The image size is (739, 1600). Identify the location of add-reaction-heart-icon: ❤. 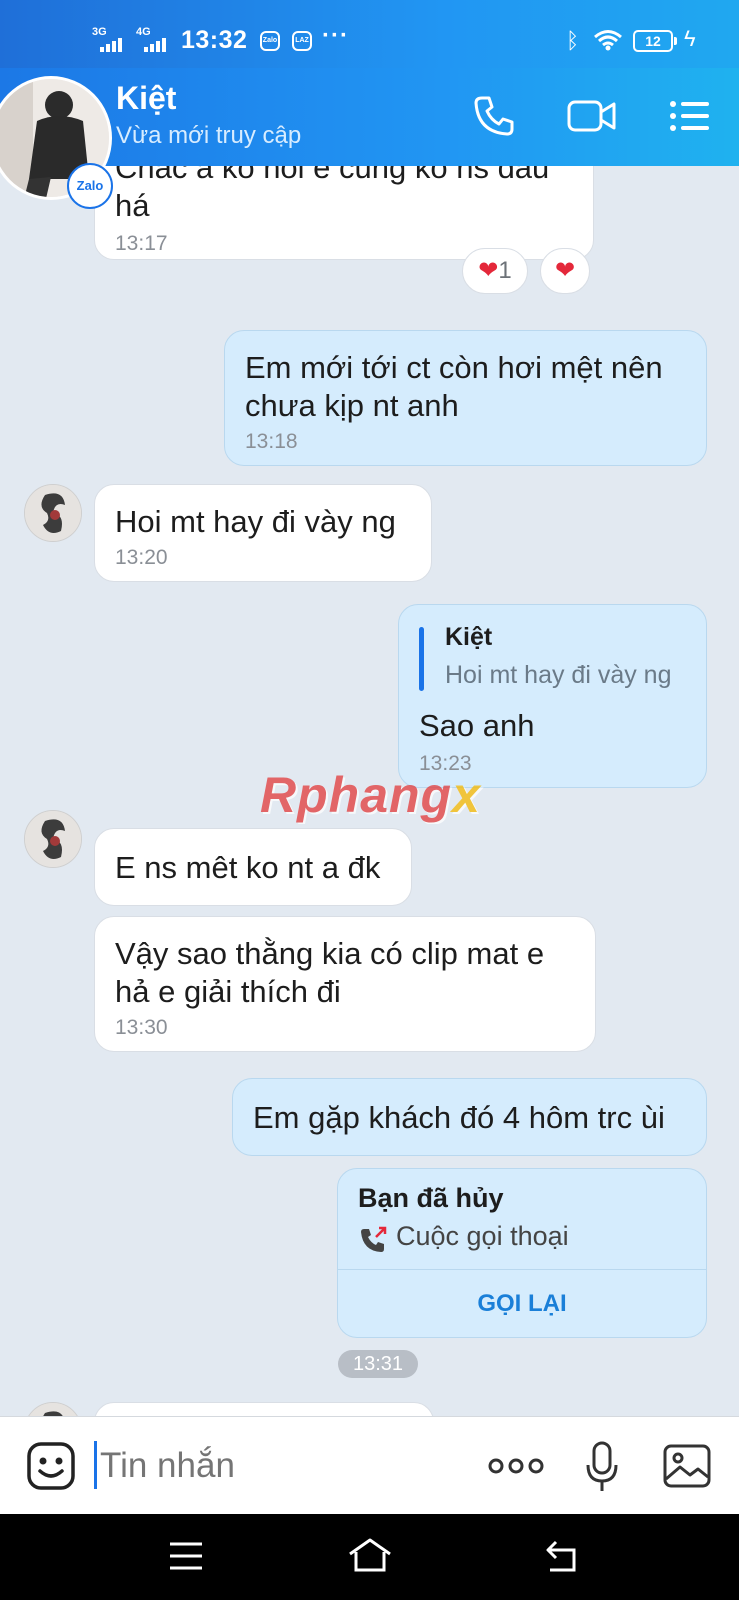
(565, 271).